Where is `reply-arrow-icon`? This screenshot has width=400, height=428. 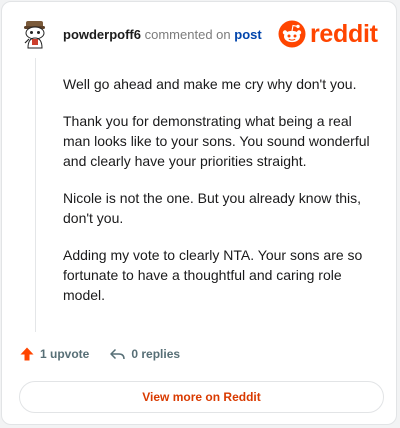
reply-arrow-icon is located at coordinates (118, 354).